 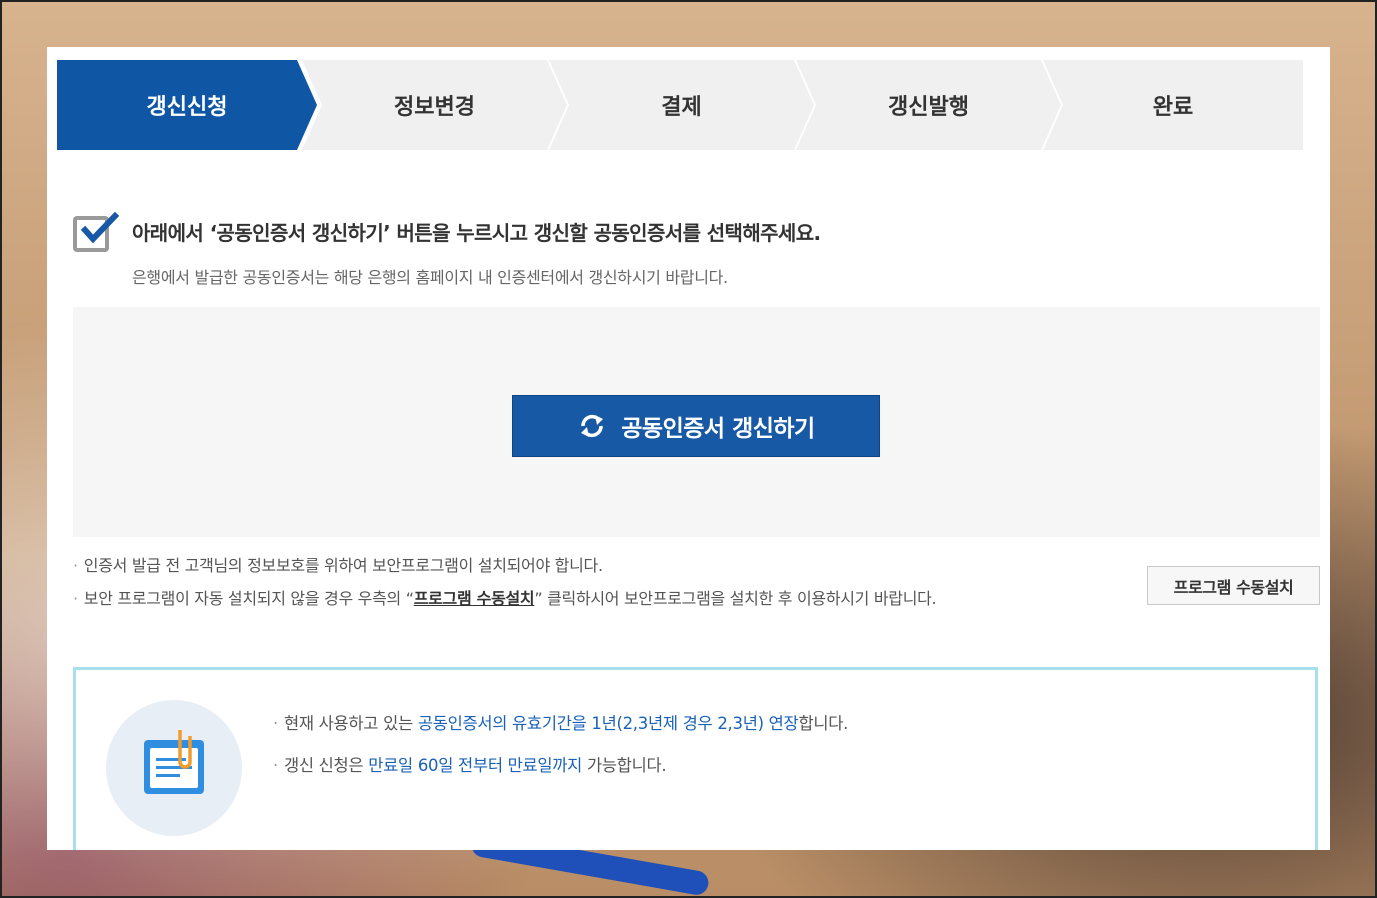 I want to click on step-complete: 완료, so click(x=1173, y=105).